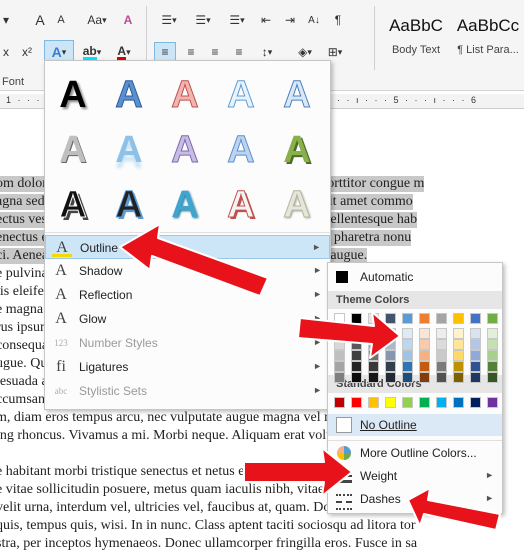  Describe the element at coordinates (335, 52) in the screenshot. I see `borders-icon: ⊞ ▾` at that location.